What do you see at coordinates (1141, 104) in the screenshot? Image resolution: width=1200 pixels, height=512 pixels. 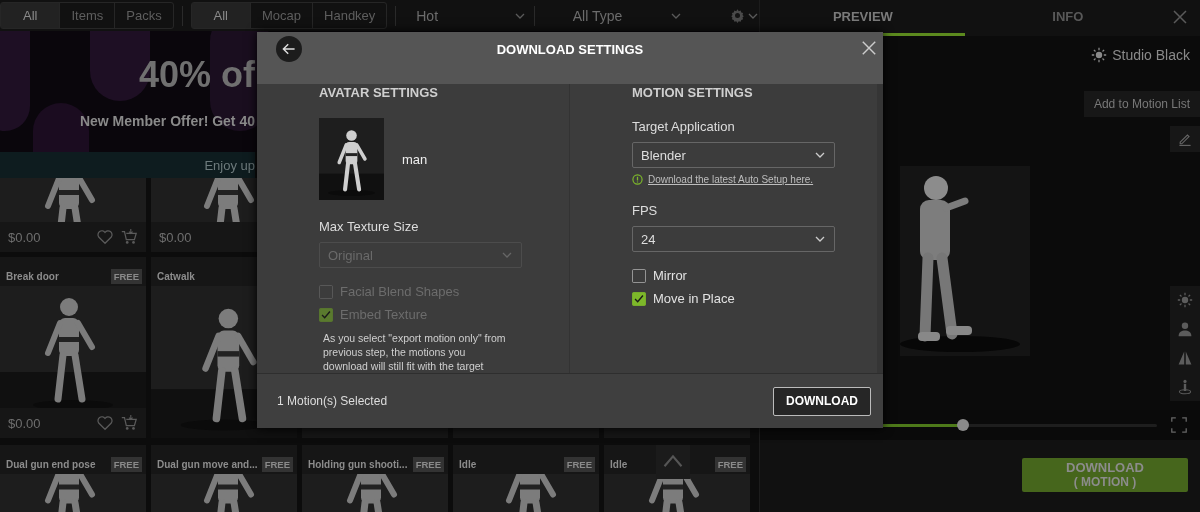 I see `add-to-list-button: Add to Motion List` at bounding box center [1141, 104].